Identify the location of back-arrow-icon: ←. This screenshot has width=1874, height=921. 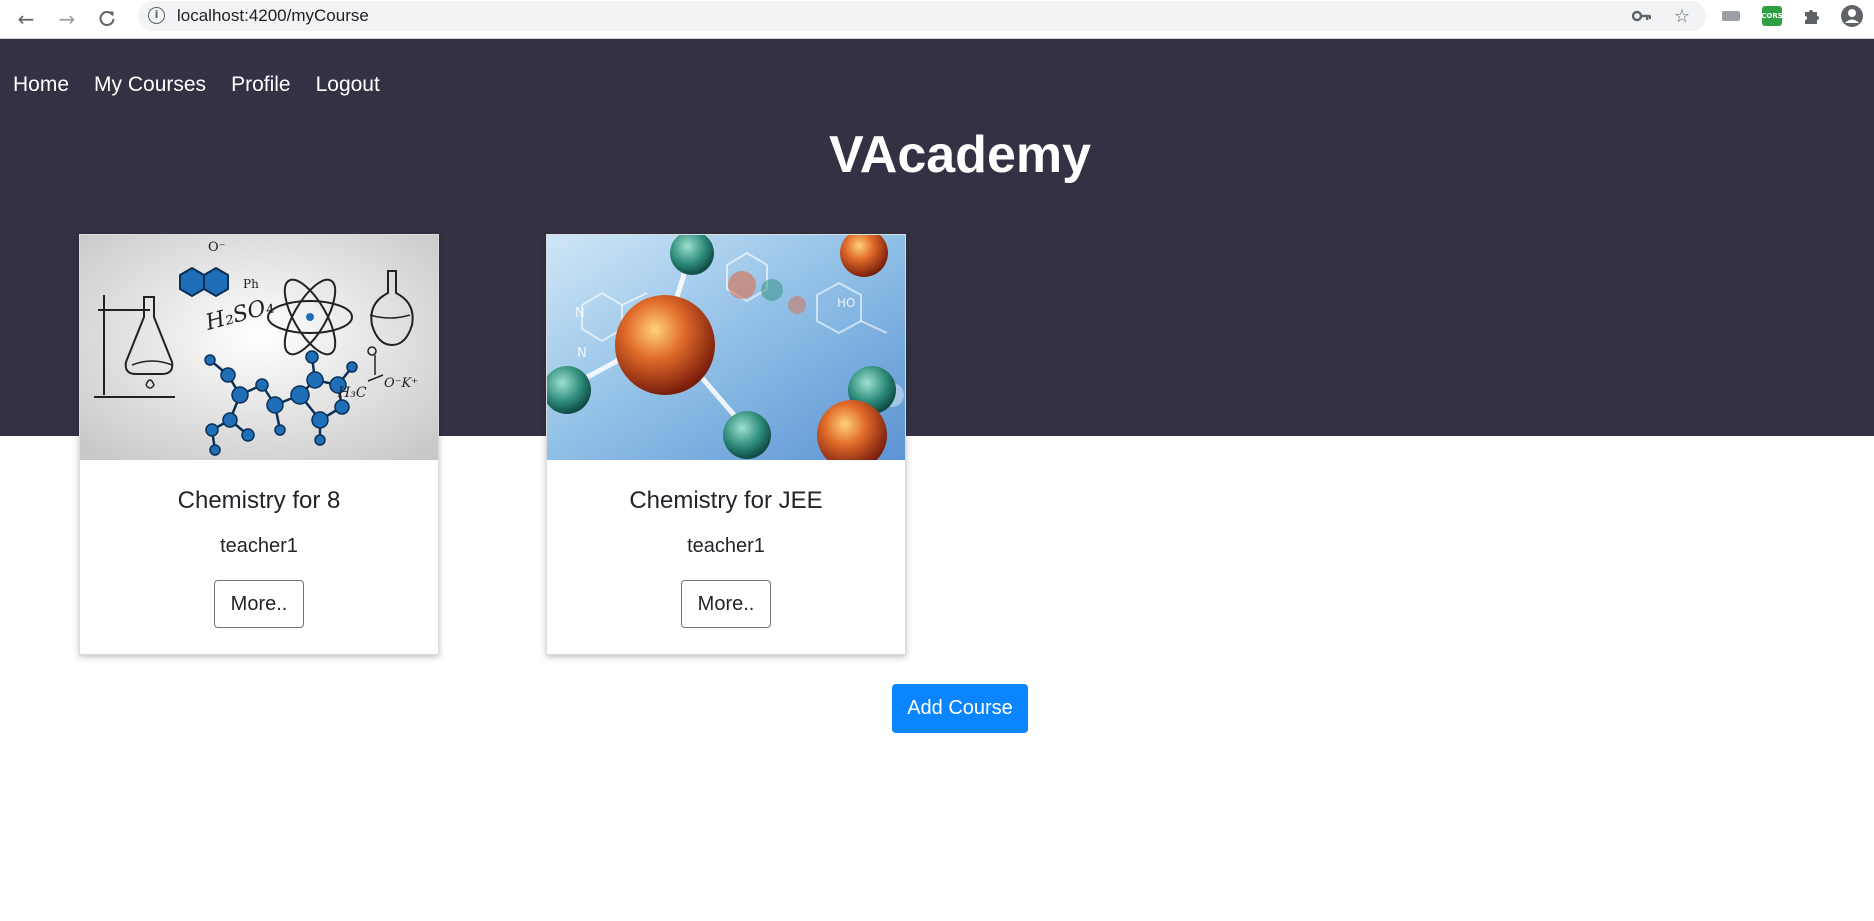
(26, 19).